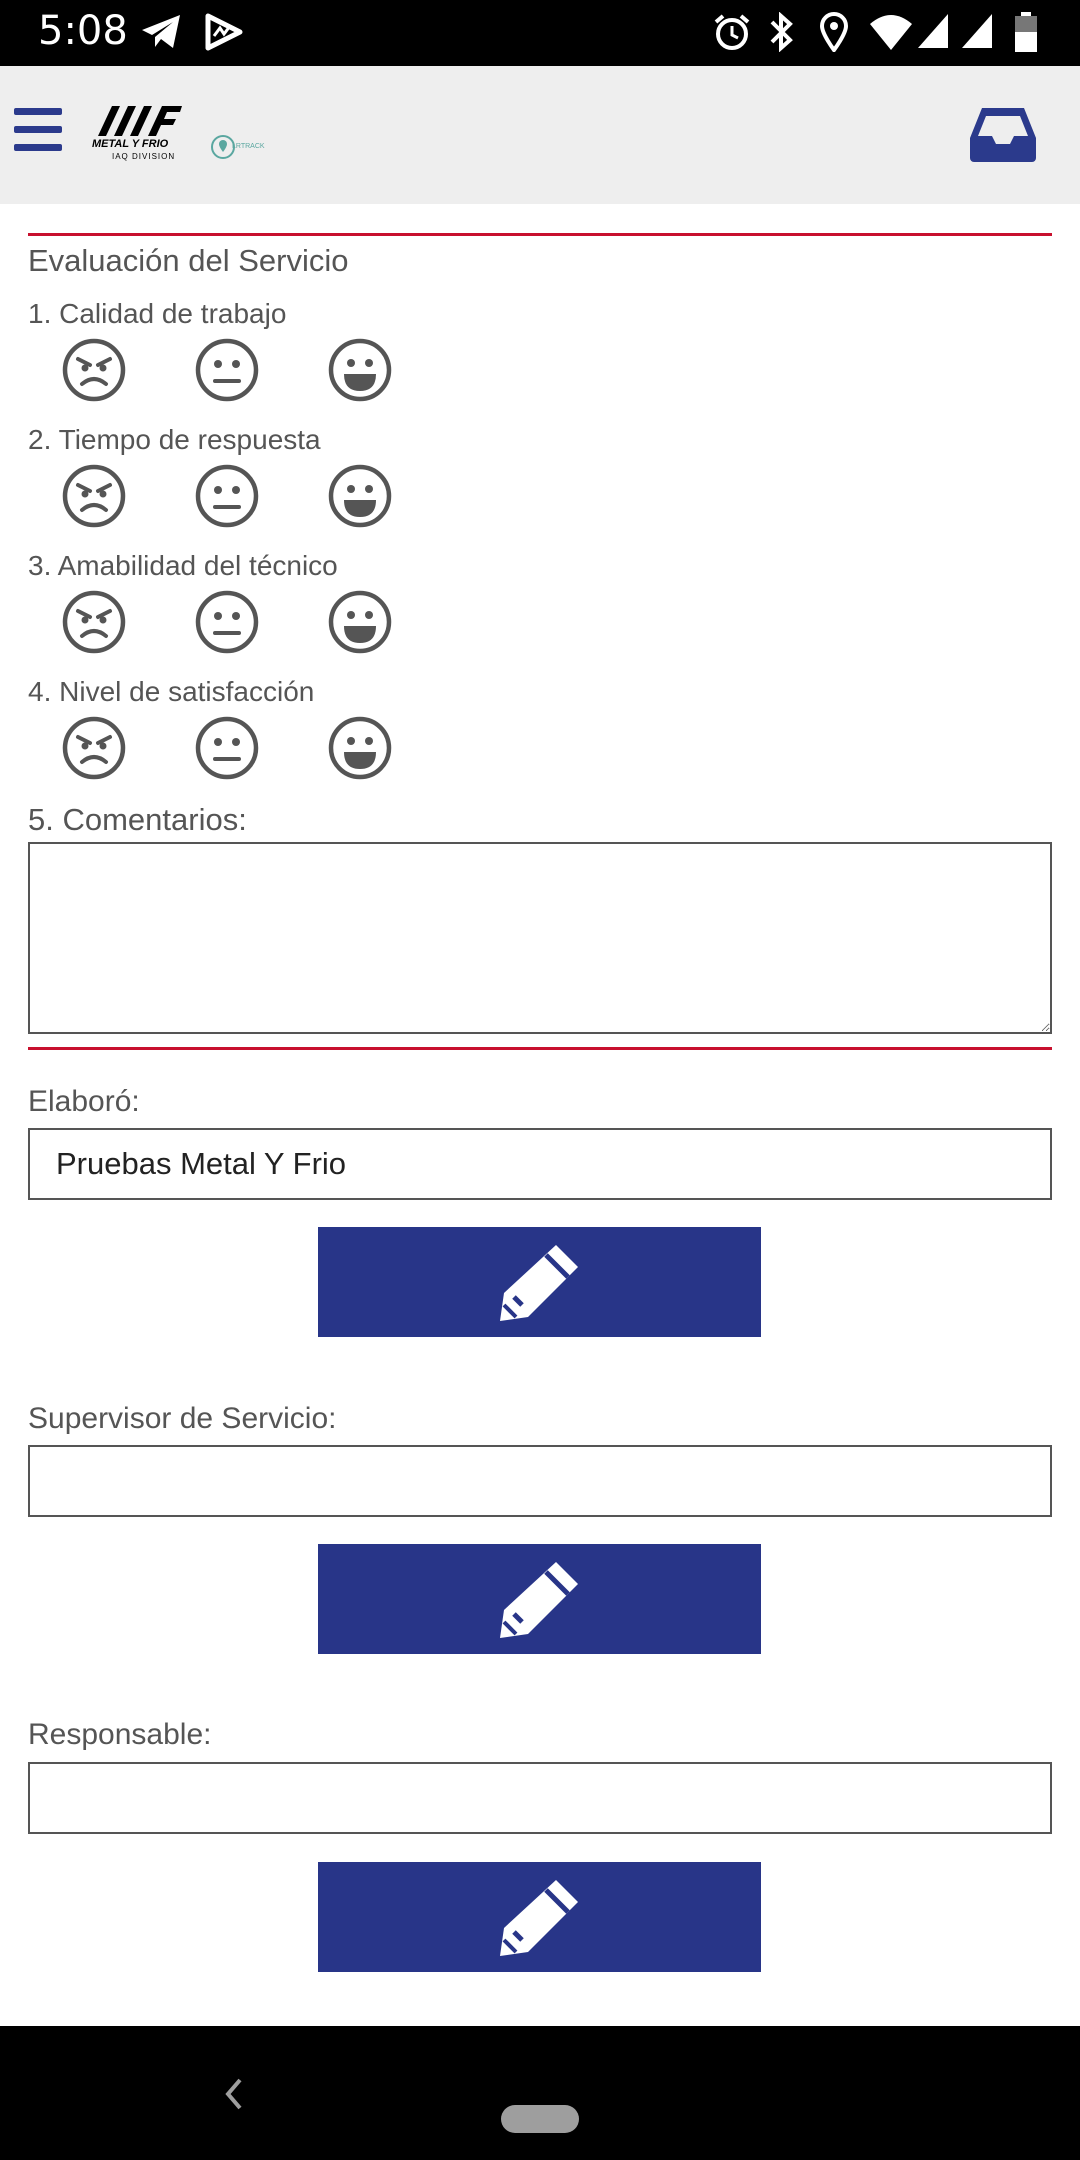  I want to click on telegram-icon, so click(161, 31).